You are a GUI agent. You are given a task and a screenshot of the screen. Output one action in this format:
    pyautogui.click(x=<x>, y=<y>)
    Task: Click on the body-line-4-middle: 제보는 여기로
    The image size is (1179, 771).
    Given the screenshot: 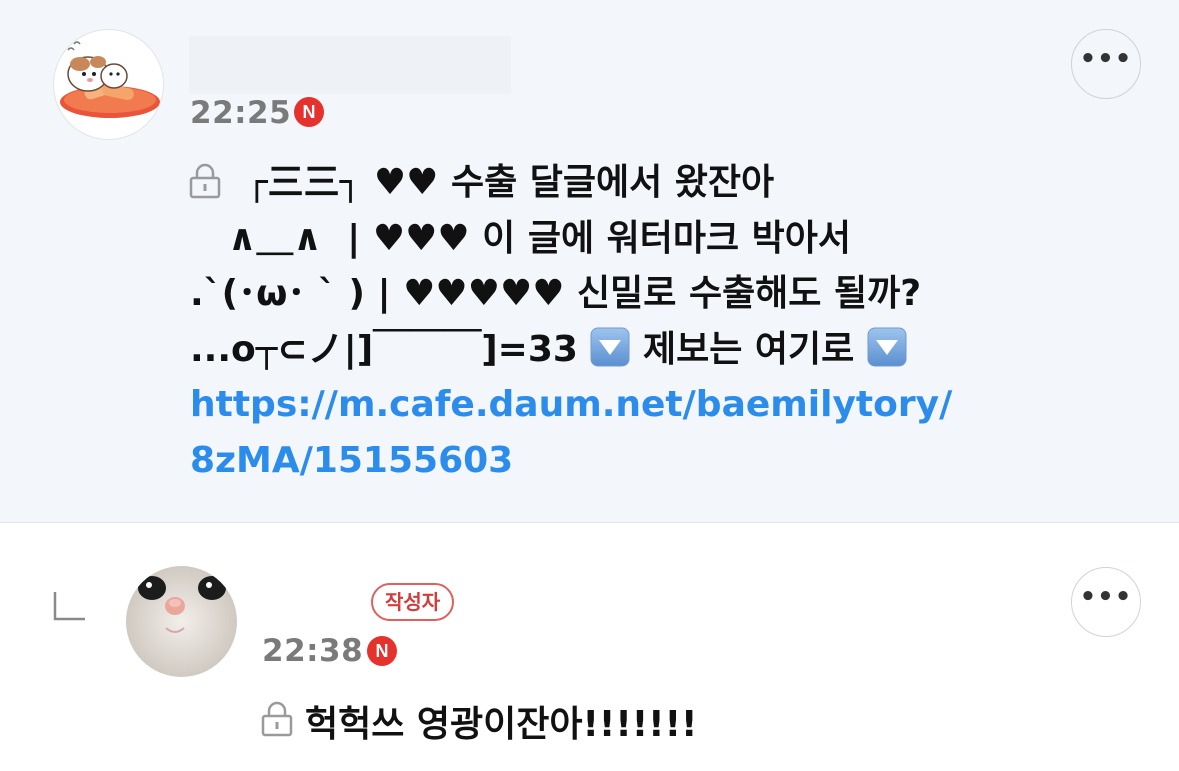 What is the action you would take?
    pyautogui.click(x=748, y=349)
    